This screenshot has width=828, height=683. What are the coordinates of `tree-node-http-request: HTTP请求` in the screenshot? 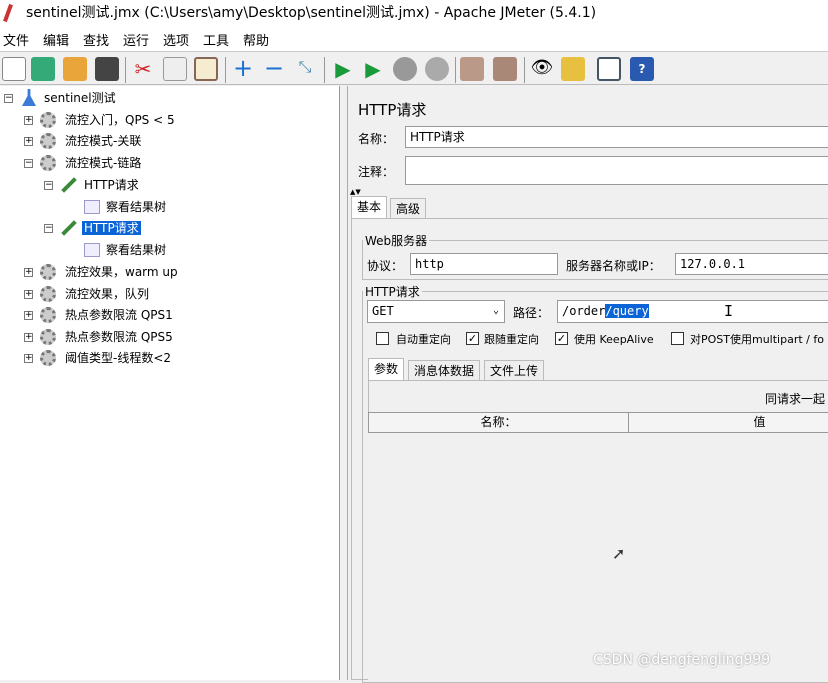 It's located at (111, 185).